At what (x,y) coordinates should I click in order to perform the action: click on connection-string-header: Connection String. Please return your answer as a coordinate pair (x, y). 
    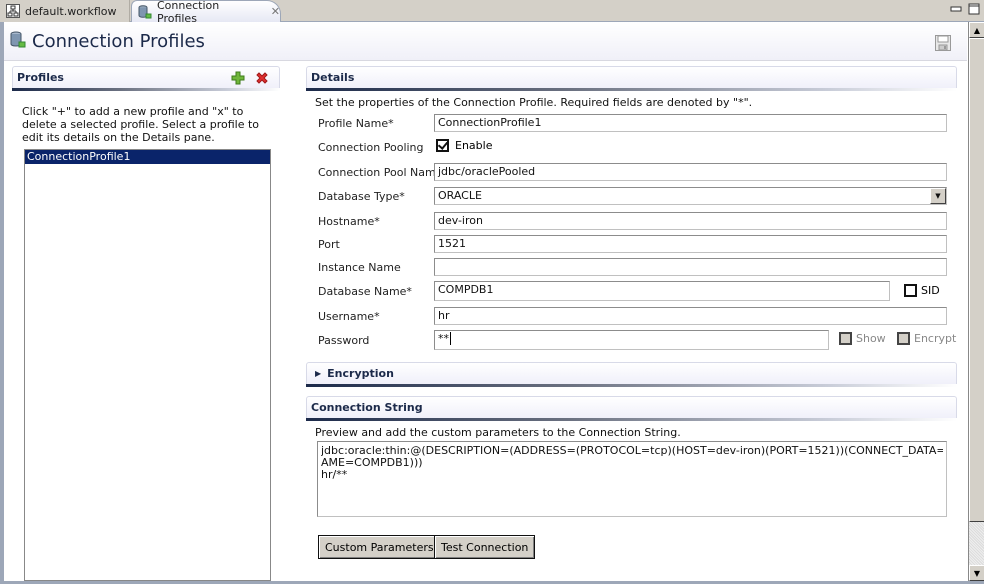
    Looking at the image, I should click on (631, 407).